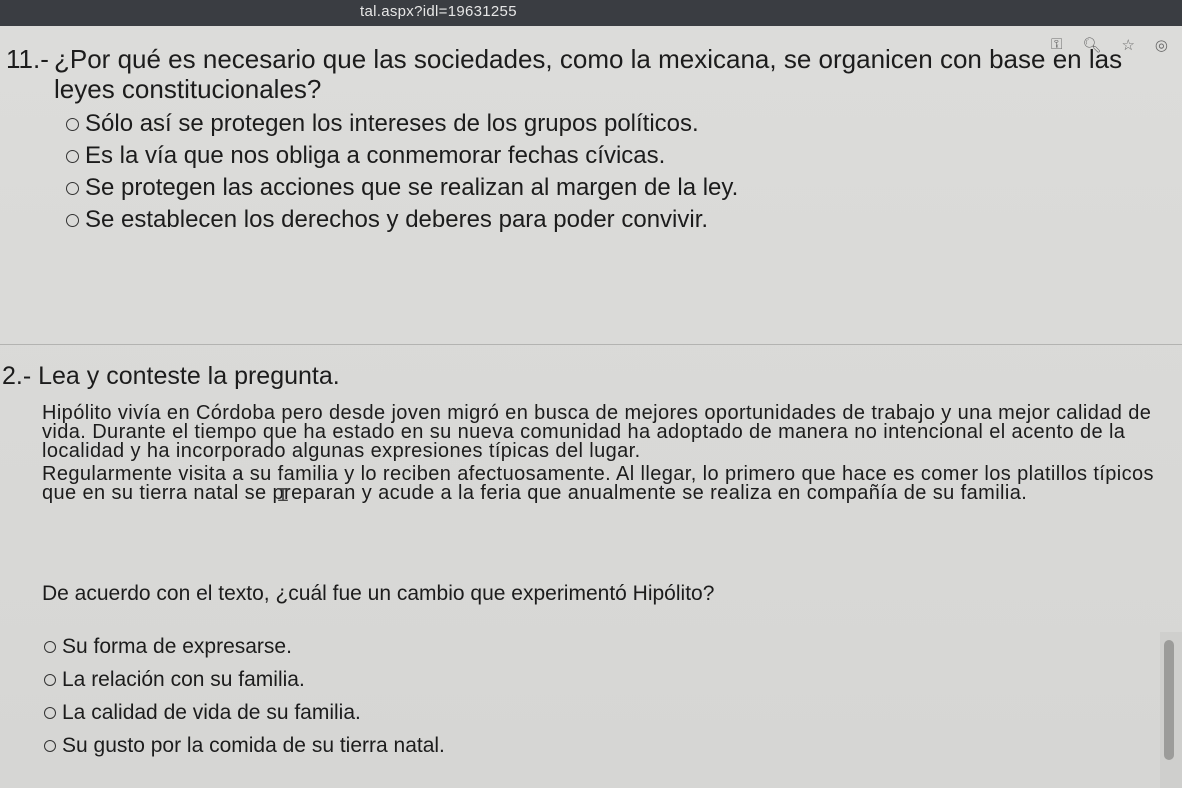  I want to click on option-label: Su forma de expresarse., so click(177, 646).